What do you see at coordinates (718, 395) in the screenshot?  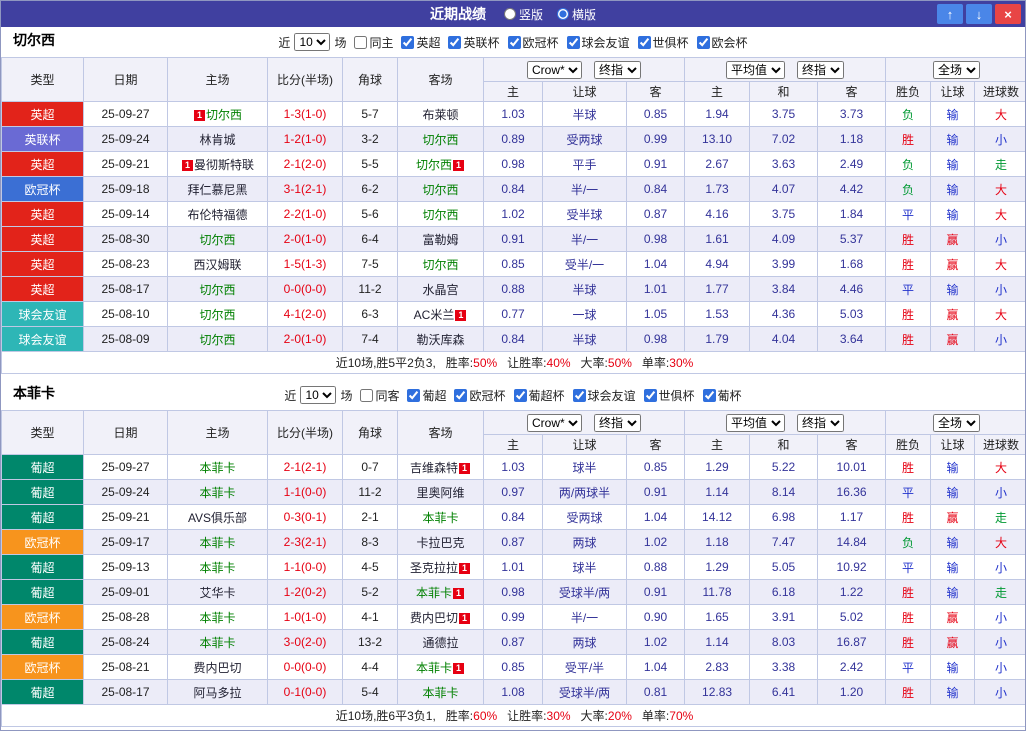 I see `filter-checkbox: 葡杯` at bounding box center [718, 395].